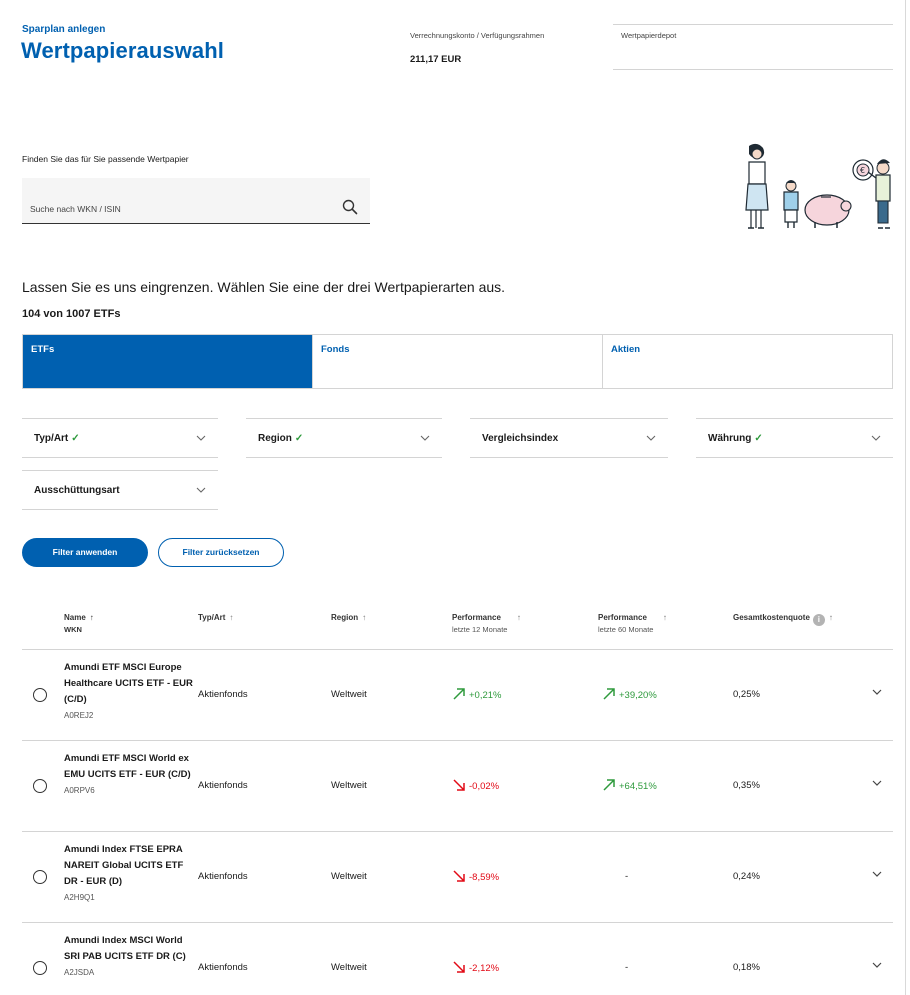  What do you see at coordinates (436, 59) in the screenshot?
I see `account-value: 211,17 EUR` at bounding box center [436, 59].